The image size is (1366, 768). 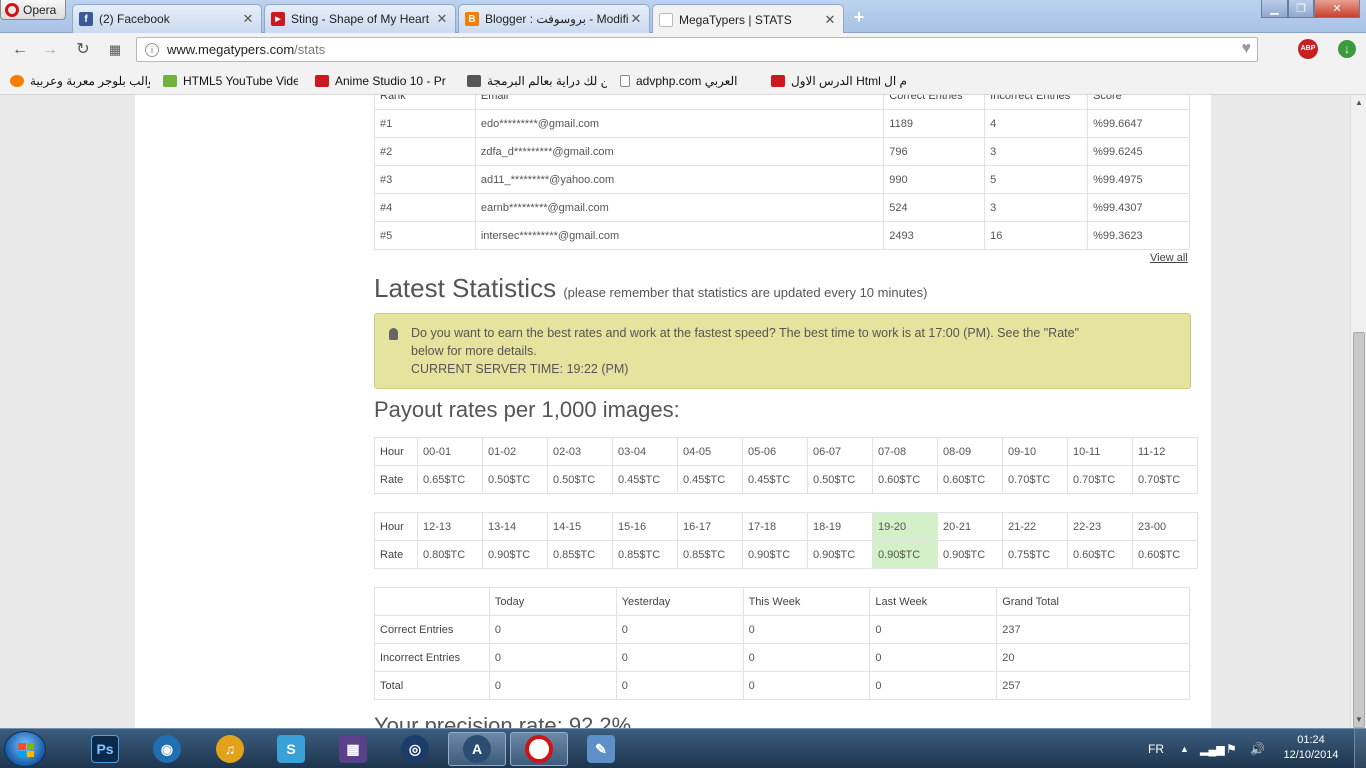 I want to click on bookmark-item: الدرس الاول Html ام ال, so click(x=838, y=81).